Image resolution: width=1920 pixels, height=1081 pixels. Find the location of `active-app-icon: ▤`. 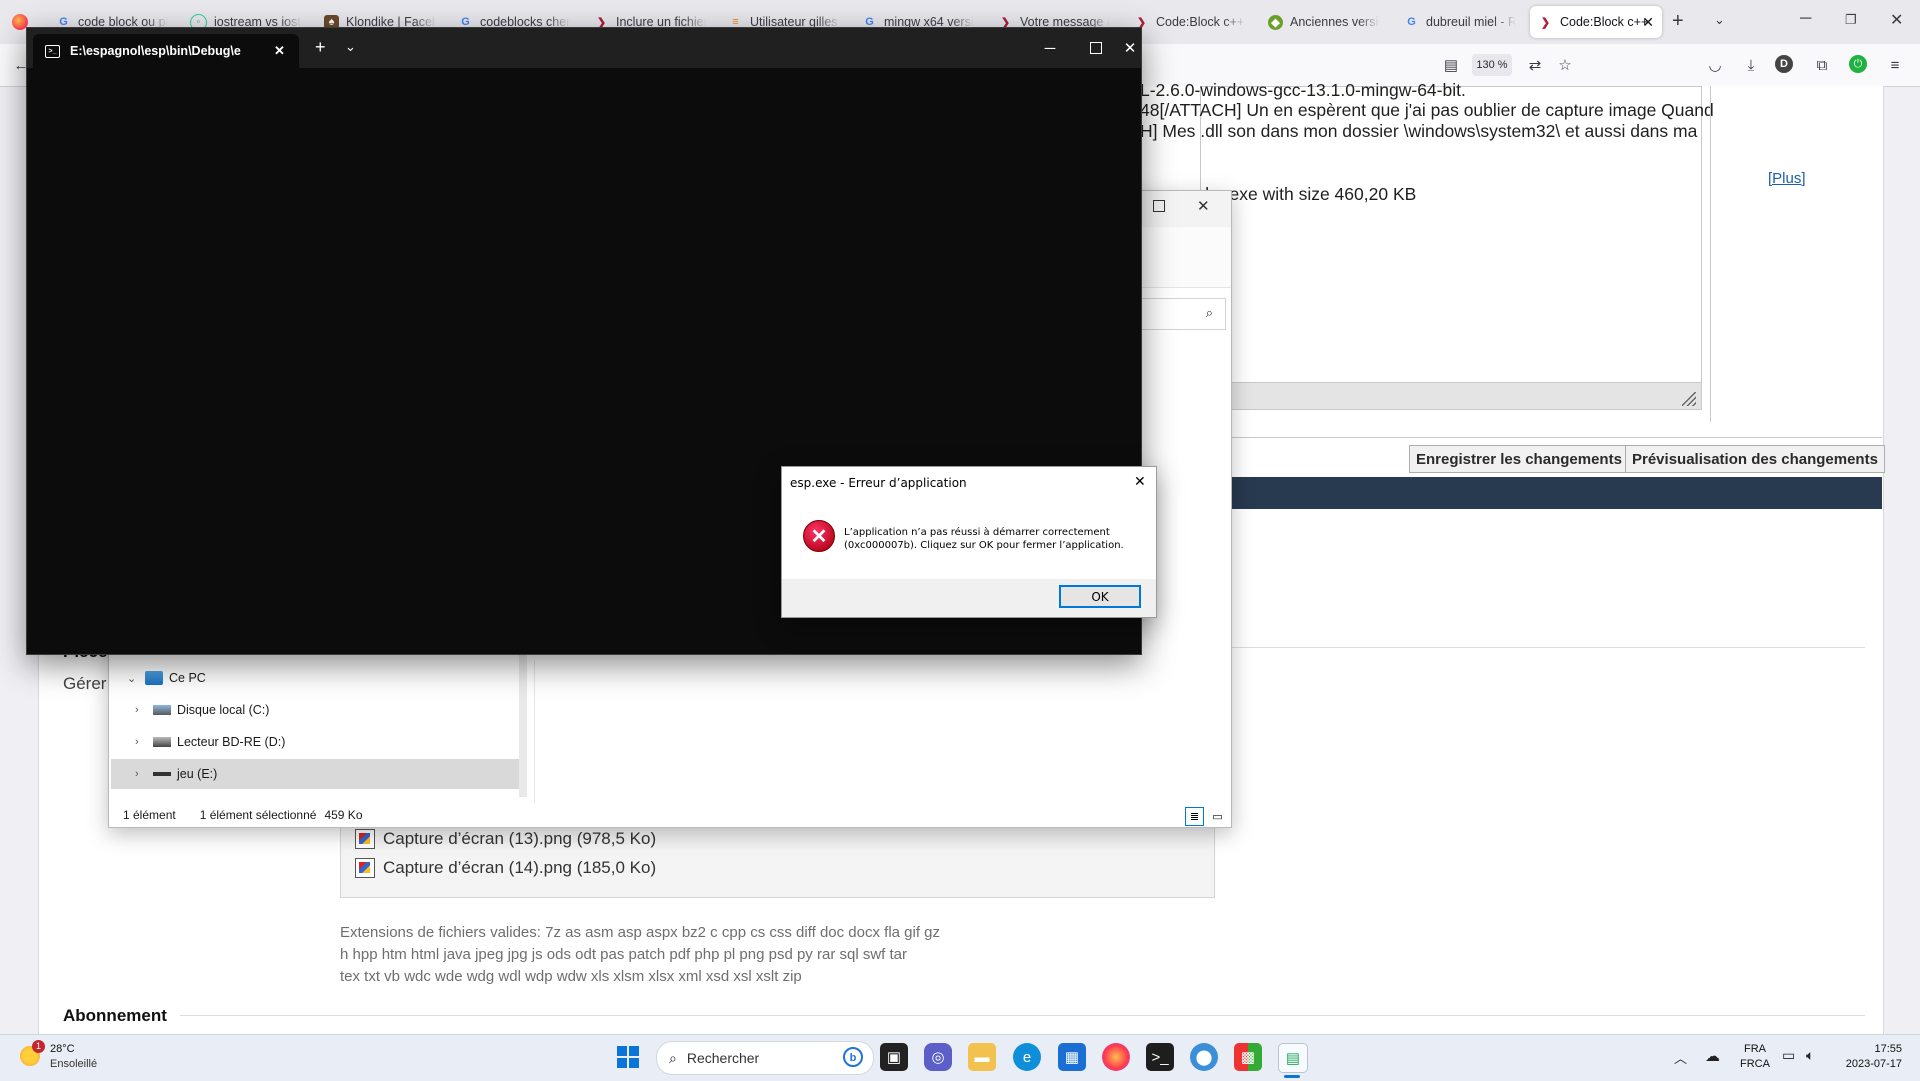

active-app-icon: ▤ is located at coordinates (1293, 1058).